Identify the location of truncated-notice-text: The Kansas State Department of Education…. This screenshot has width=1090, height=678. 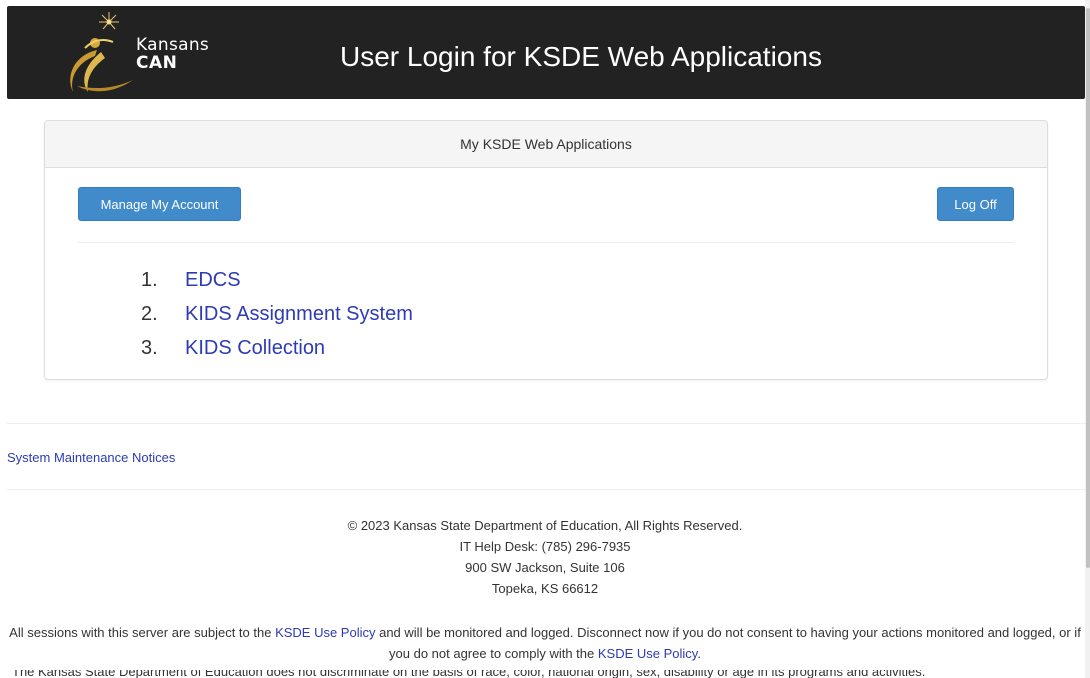
(469, 674).